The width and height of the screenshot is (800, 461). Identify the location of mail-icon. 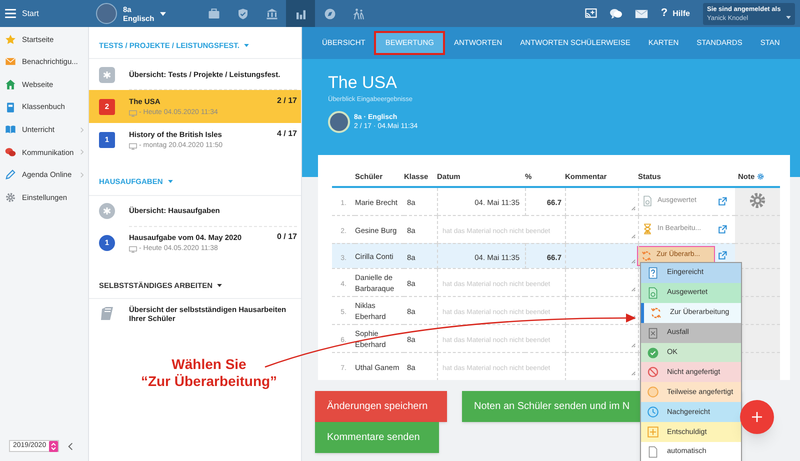
(641, 13).